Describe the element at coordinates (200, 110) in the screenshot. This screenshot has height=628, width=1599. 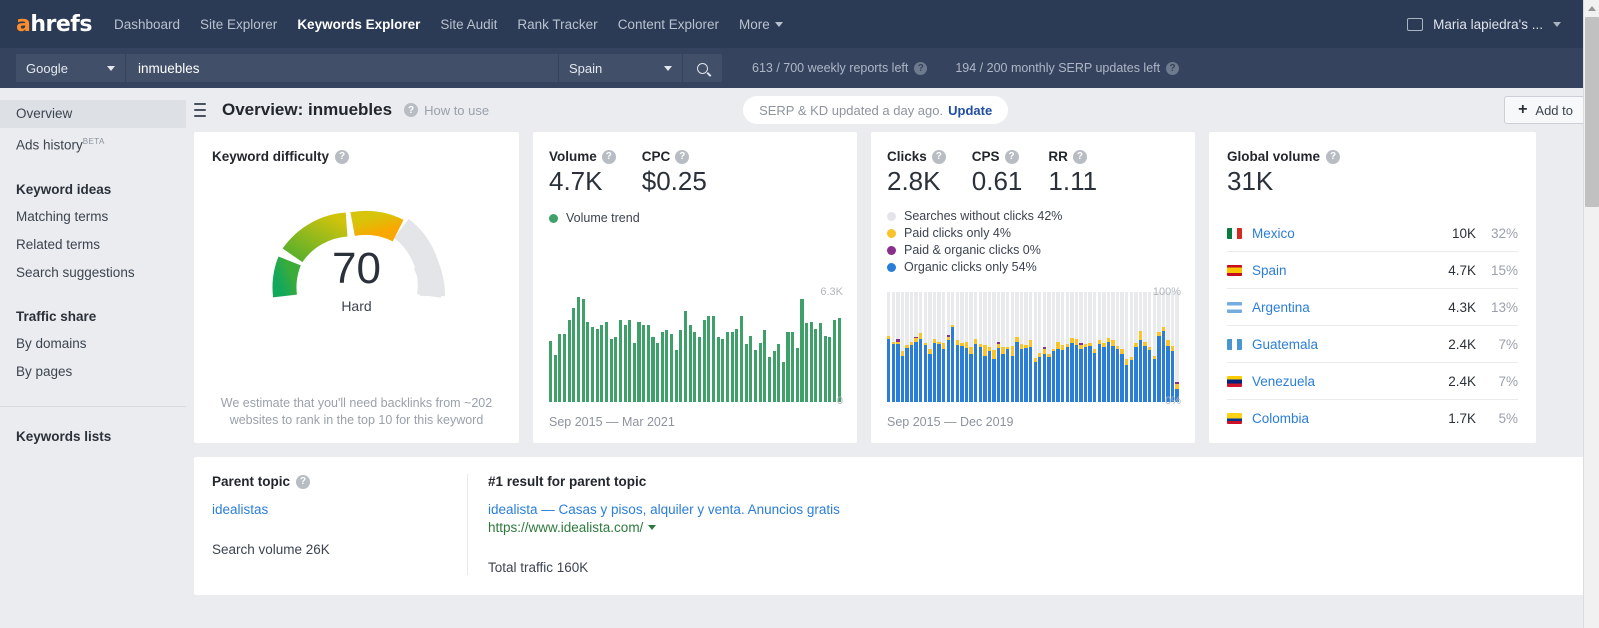
I see `hamburger-icon` at that location.